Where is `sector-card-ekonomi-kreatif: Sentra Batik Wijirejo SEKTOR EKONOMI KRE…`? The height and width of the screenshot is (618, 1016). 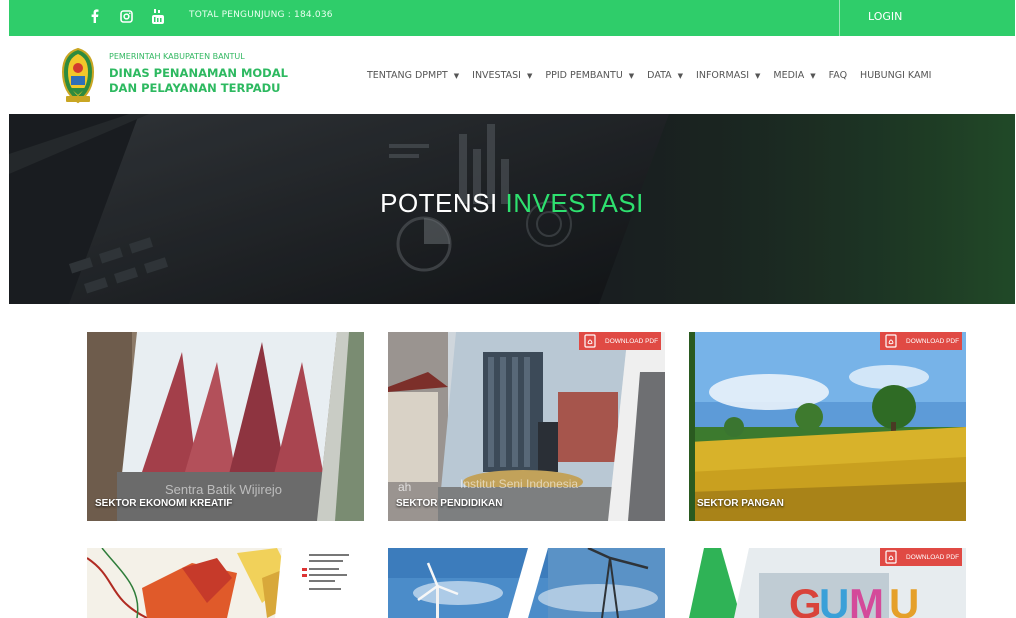
sector-card-ekonomi-kreatif: Sentra Batik Wijirejo SEKTOR EKONOMI KRE… is located at coordinates (225, 426).